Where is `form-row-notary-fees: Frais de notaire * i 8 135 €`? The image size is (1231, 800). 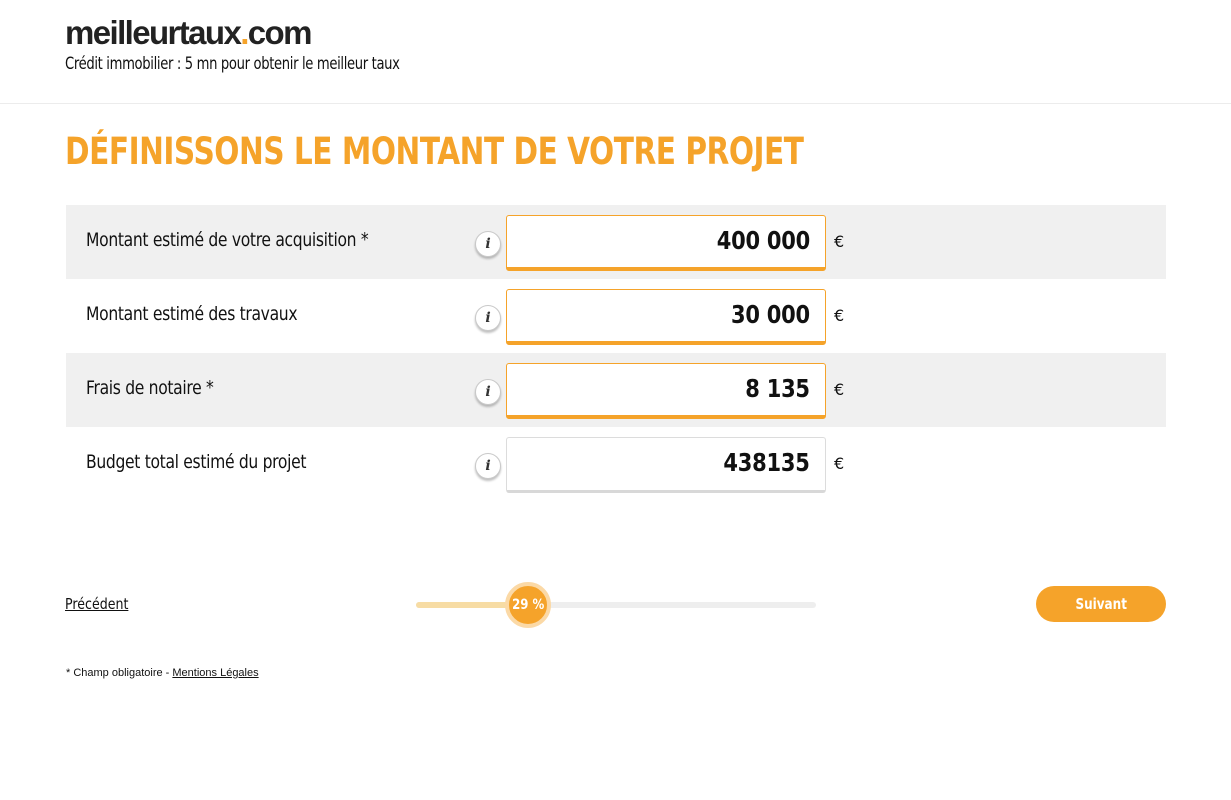 form-row-notary-fees: Frais de notaire * i 8 135 € is located at coordinates (616, 390).